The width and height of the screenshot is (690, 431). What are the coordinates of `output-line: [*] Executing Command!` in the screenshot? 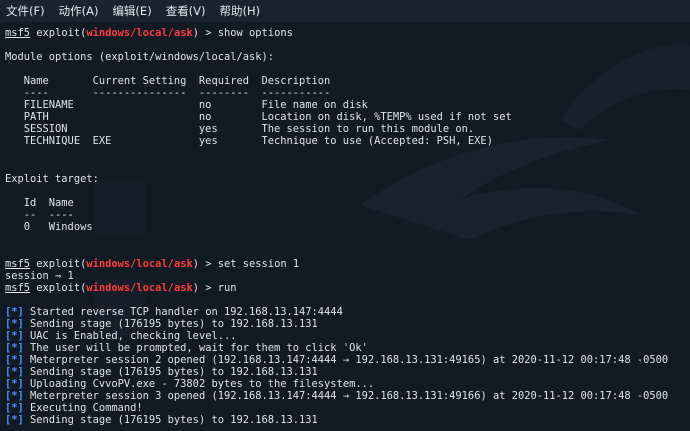 It's located at (74, 408).